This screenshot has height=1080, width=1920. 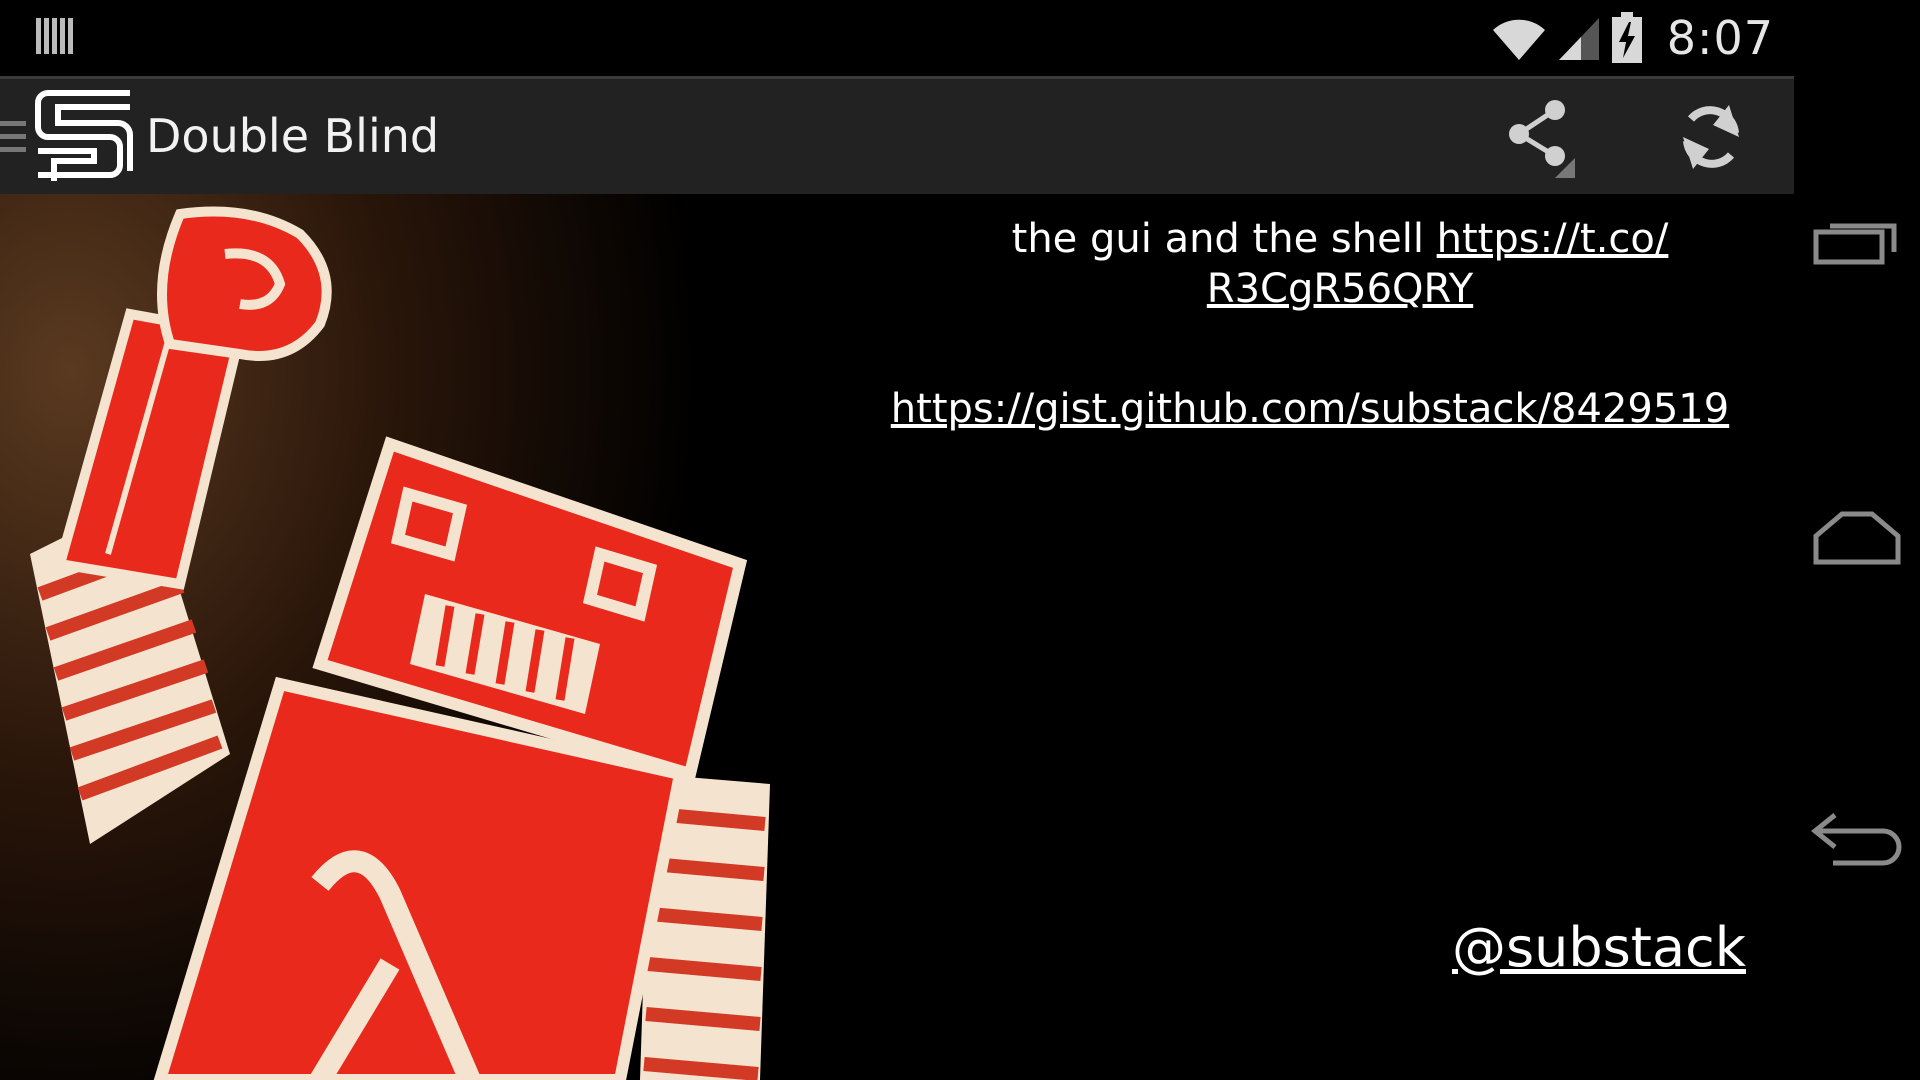 I want to click on refresh-button, so click(x=1711, y=137).